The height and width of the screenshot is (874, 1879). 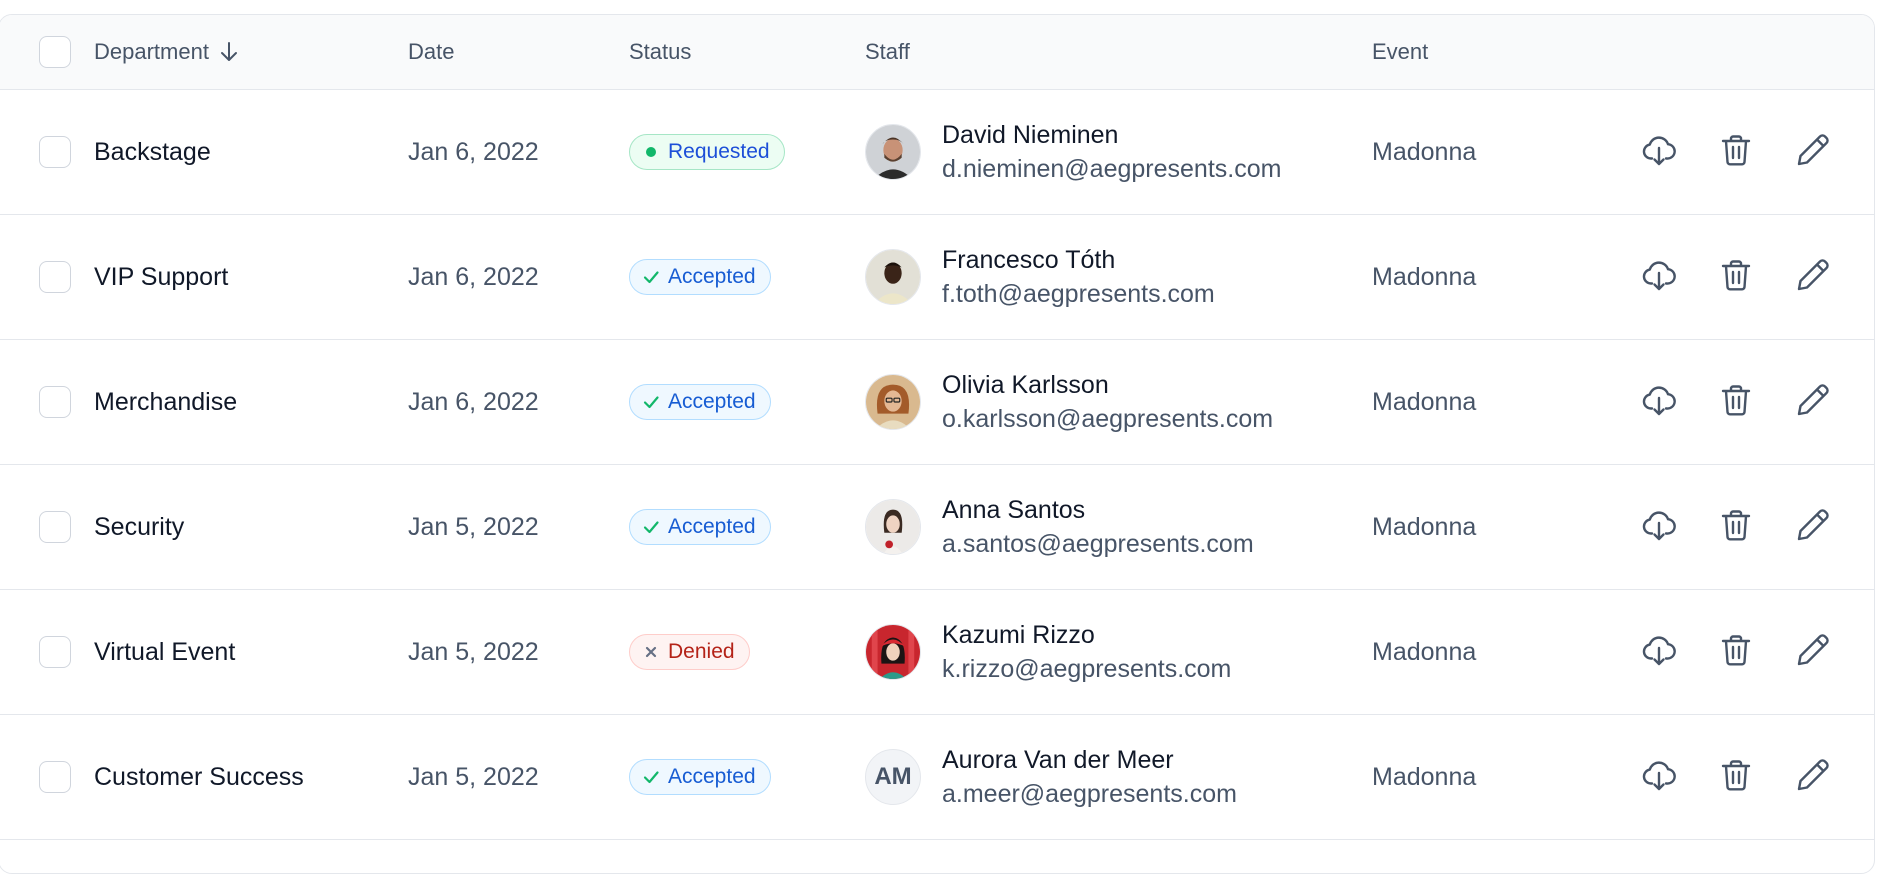 I want to click on department-column-header: Department, so click(x=166, y=52).